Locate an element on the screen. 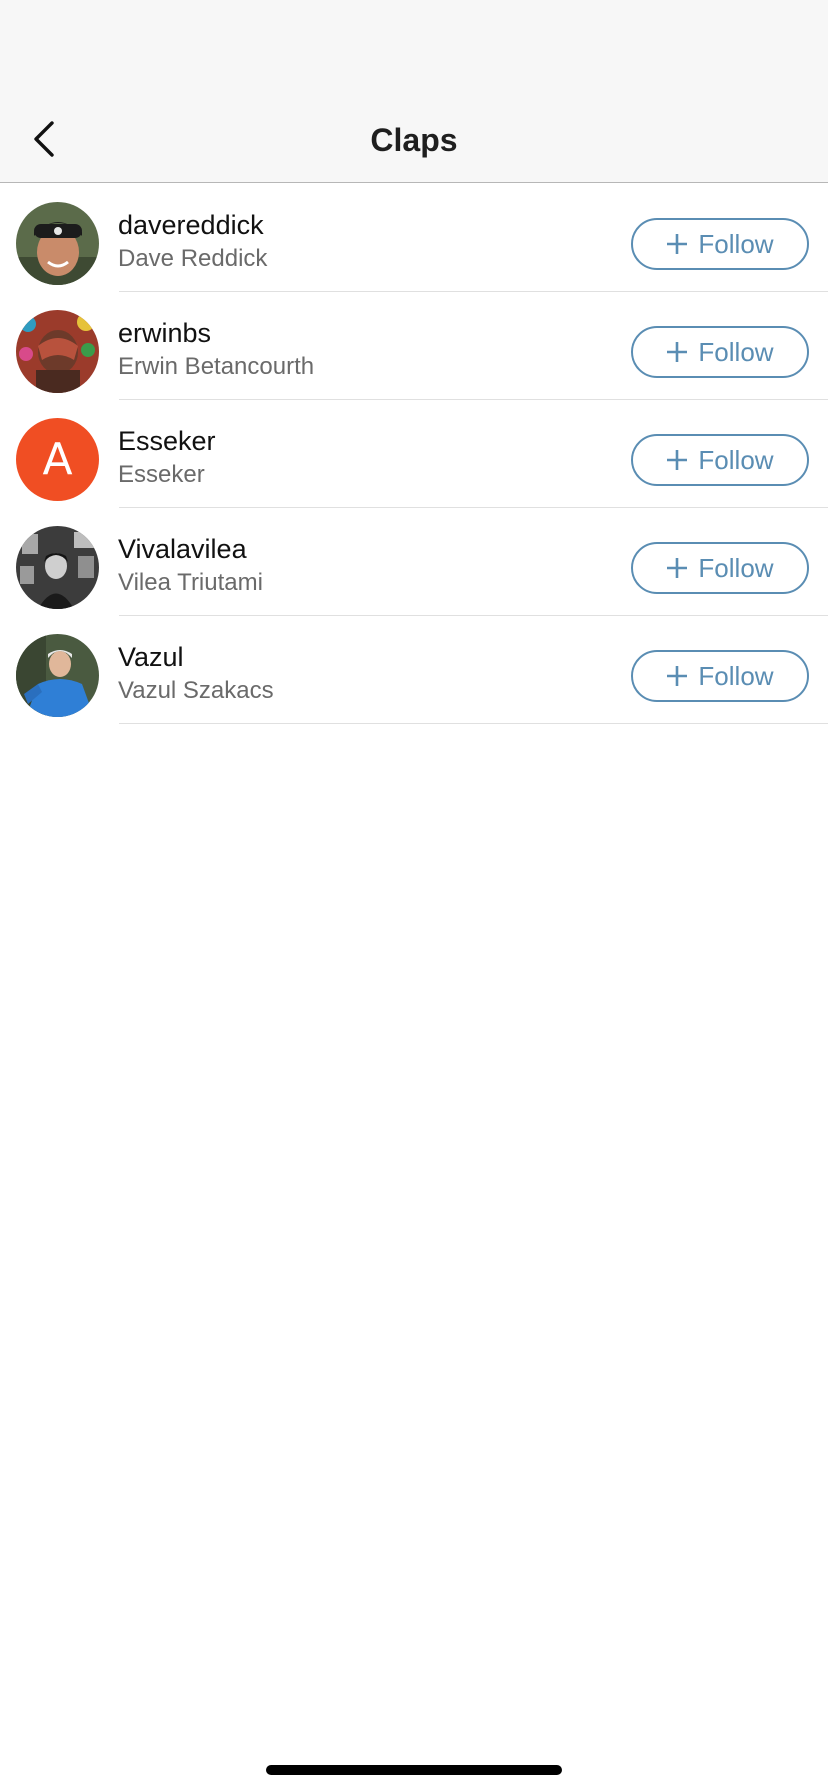  list-item: erwinbs Erwin Betancourth Follow is located at coordinates (414, 346).